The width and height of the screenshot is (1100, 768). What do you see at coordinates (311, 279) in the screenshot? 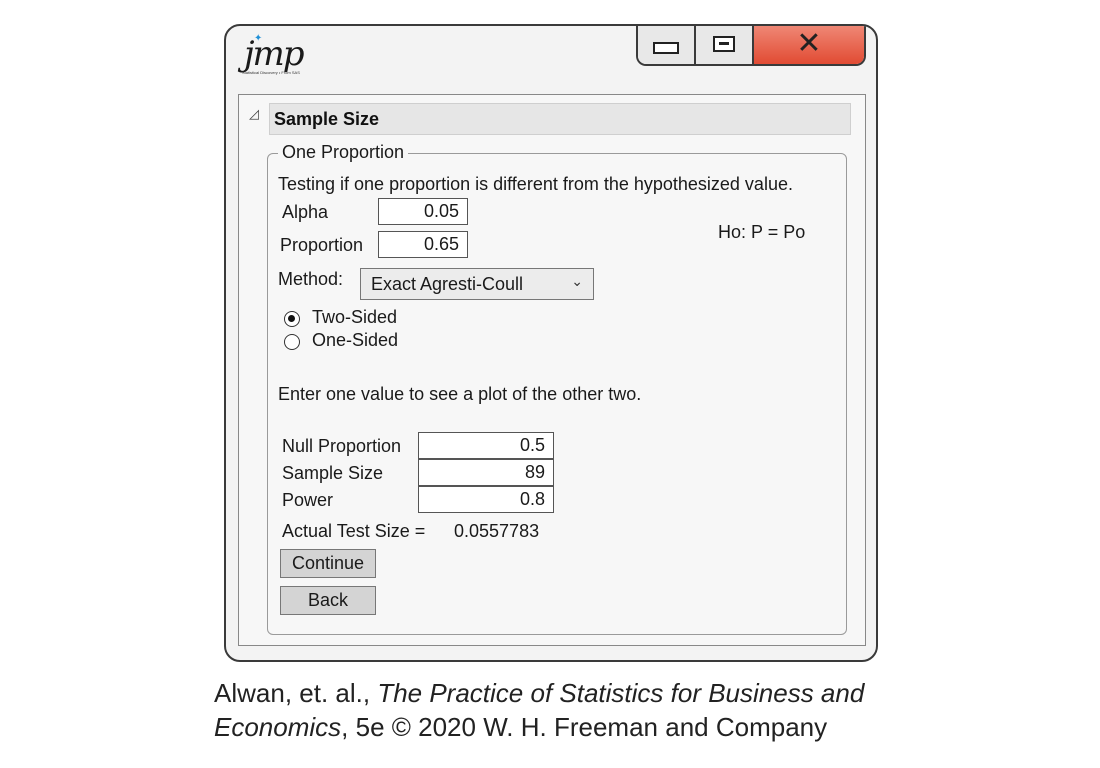
I see `method-label: Method:` at bounding box center [311, 279].